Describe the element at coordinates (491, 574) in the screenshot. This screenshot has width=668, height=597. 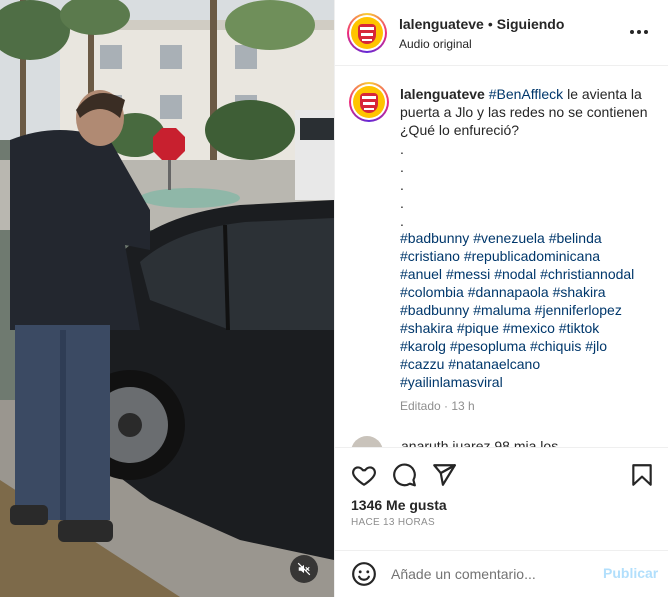
I see `comment-input` at that location.